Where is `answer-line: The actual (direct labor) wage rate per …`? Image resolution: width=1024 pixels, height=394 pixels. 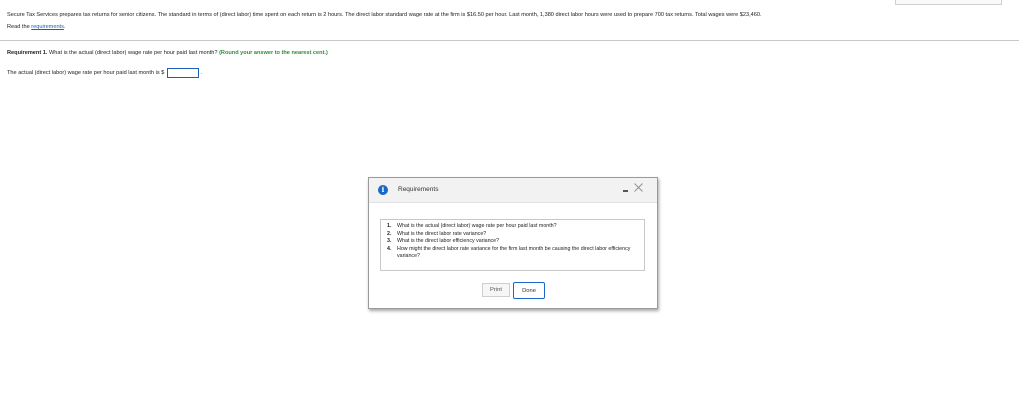 answer-line: The actual (direct labor) wage rate per … is located at coordinates (104, 72).